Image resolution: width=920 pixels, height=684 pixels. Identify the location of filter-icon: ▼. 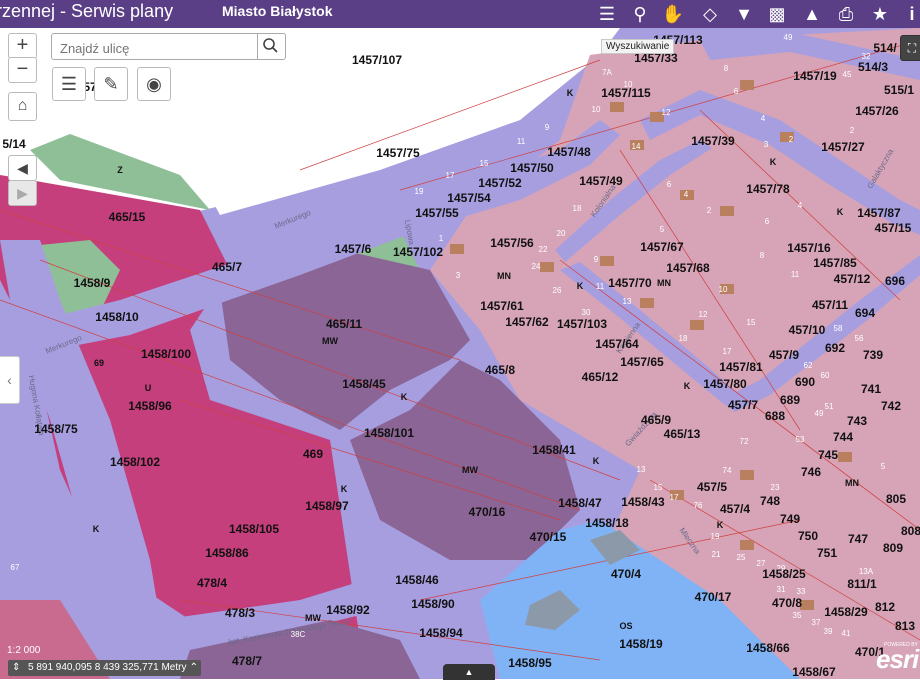
(744, 14).